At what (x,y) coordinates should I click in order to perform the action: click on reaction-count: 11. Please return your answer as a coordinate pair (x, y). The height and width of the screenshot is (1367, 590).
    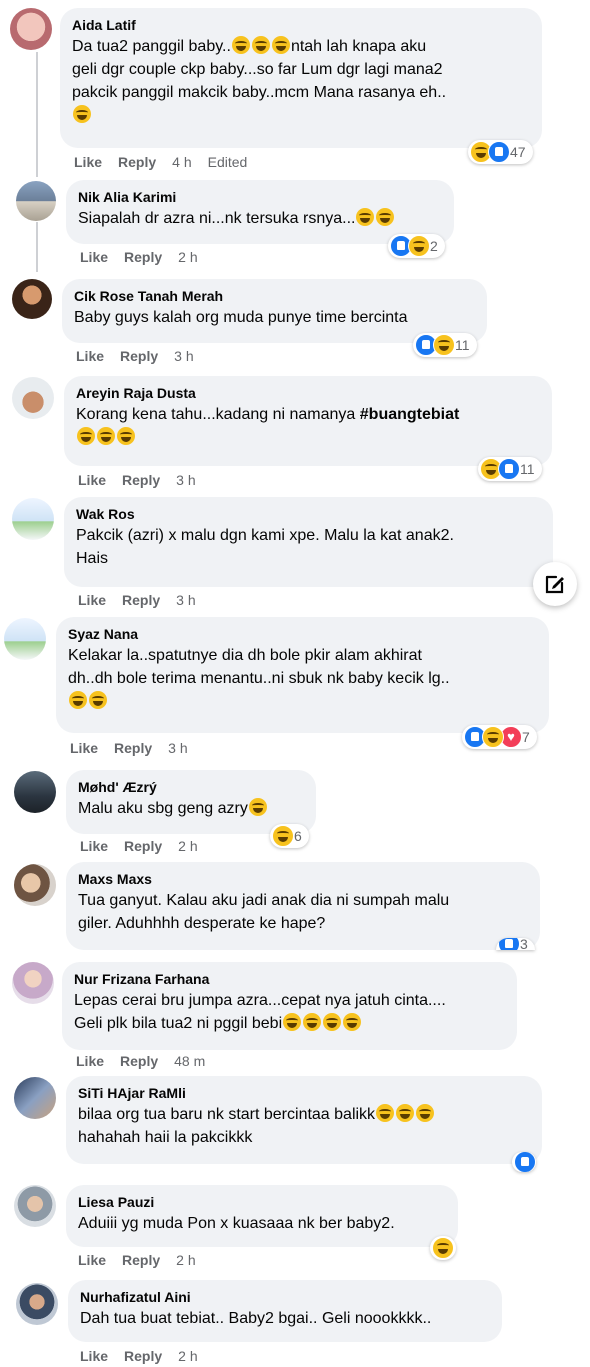
    Looking at the image, I should click on (527, 469).